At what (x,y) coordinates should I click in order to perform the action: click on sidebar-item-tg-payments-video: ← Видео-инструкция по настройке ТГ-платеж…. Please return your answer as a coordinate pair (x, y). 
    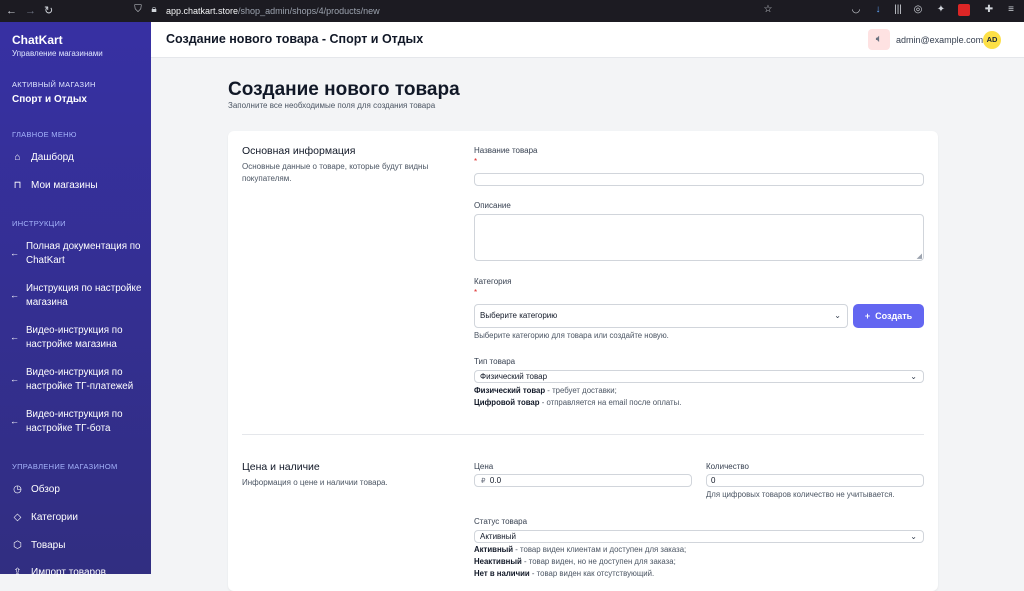
    Looking at the image, I should click on (77, 379).